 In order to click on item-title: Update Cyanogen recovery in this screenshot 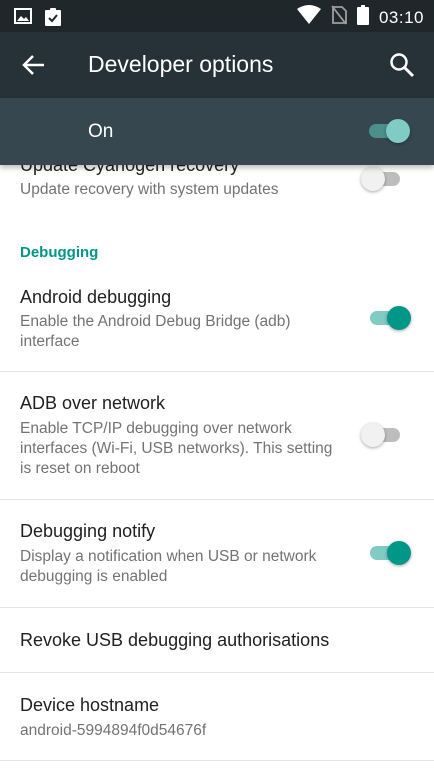, I will do `click(130, 170)`.